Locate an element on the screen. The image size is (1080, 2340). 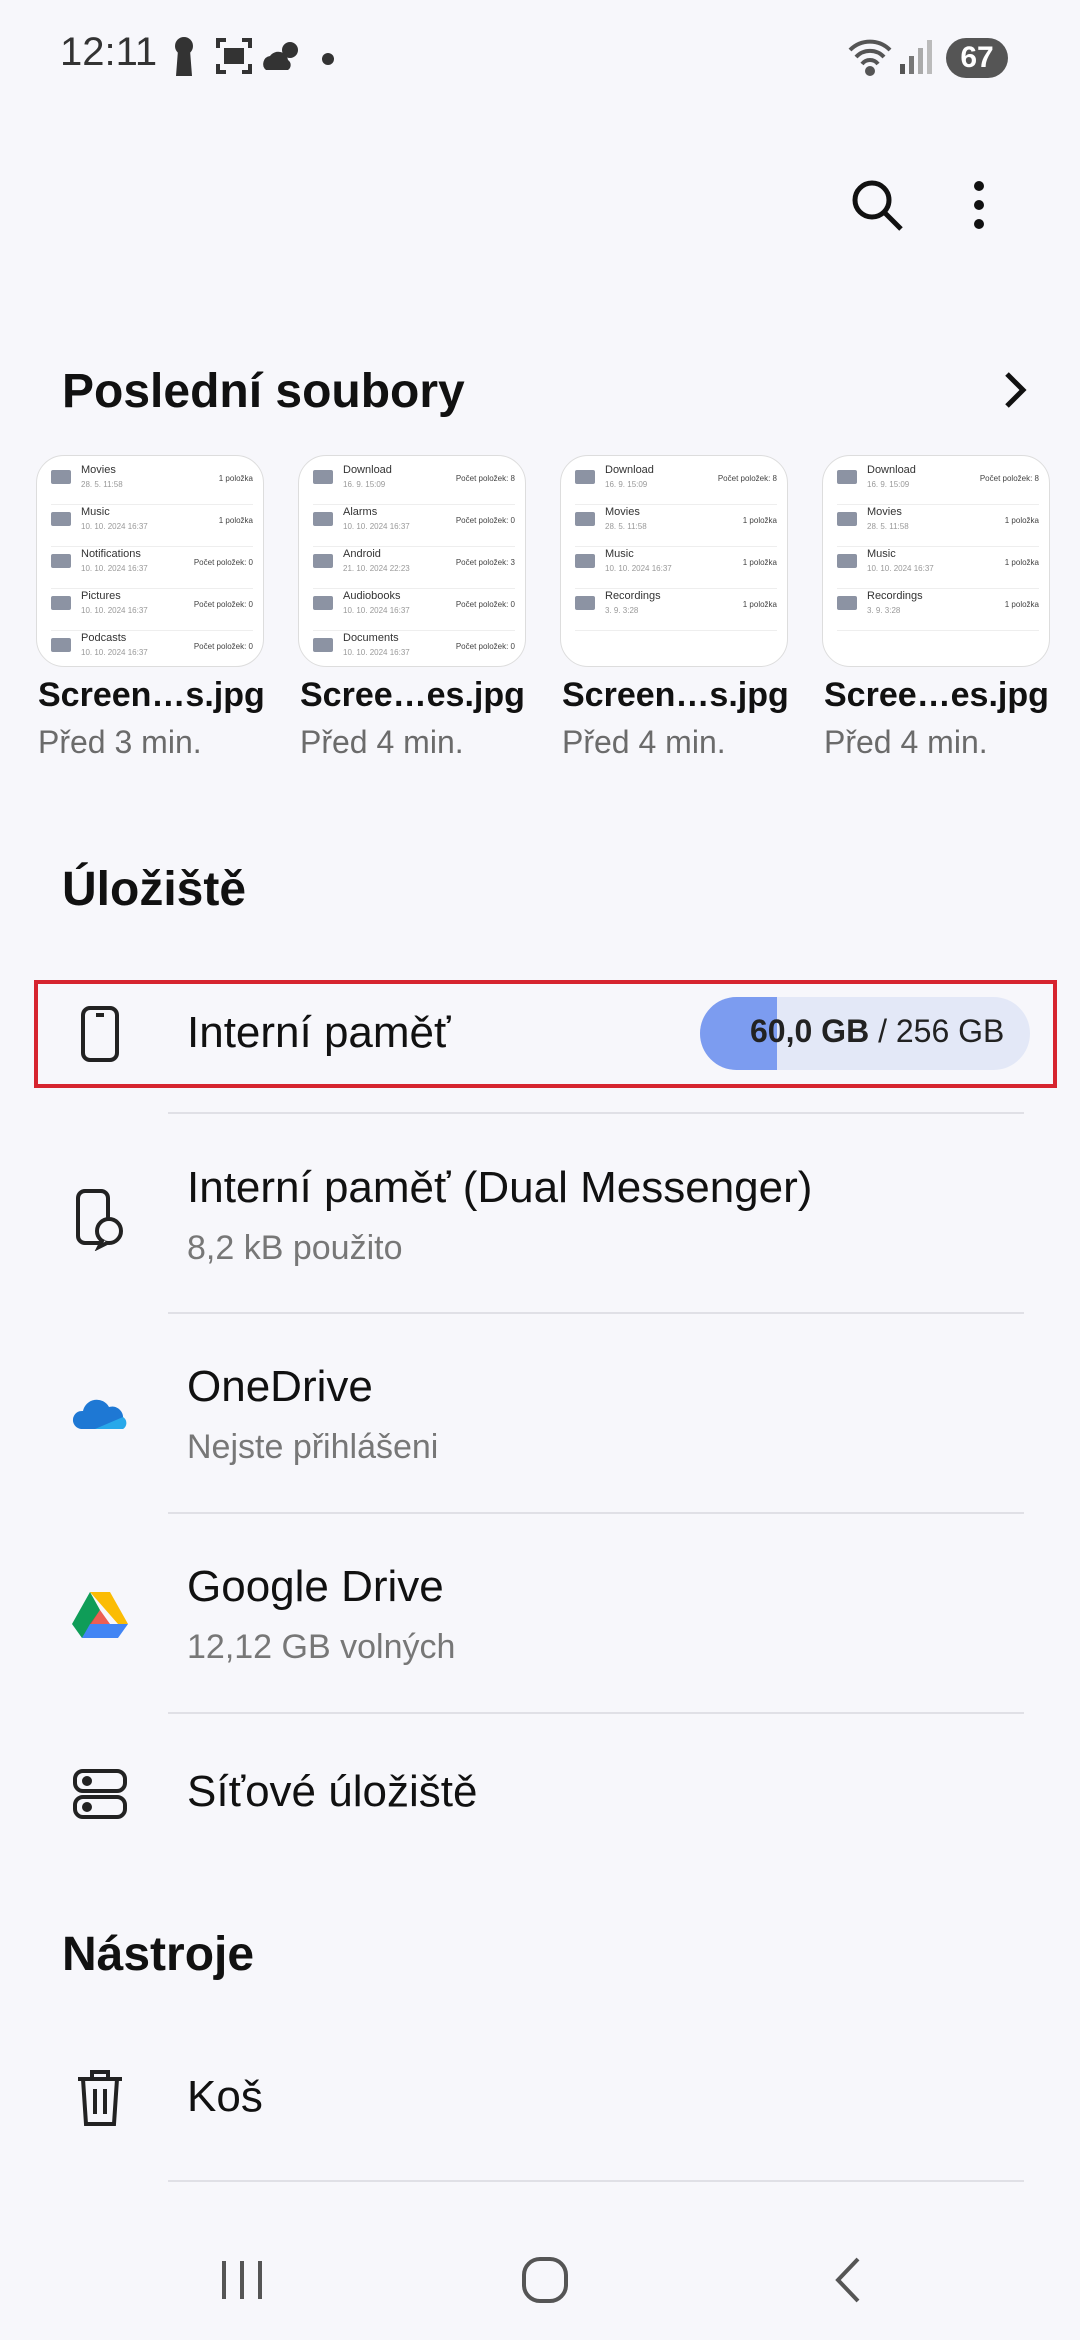
dot-icon is located at coordinates (328, 61).